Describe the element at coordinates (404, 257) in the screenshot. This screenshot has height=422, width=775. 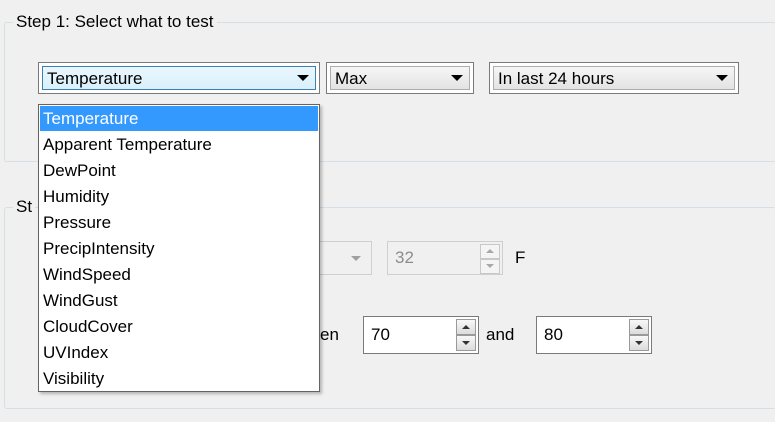
I see `threshold-value: 32` at that location.